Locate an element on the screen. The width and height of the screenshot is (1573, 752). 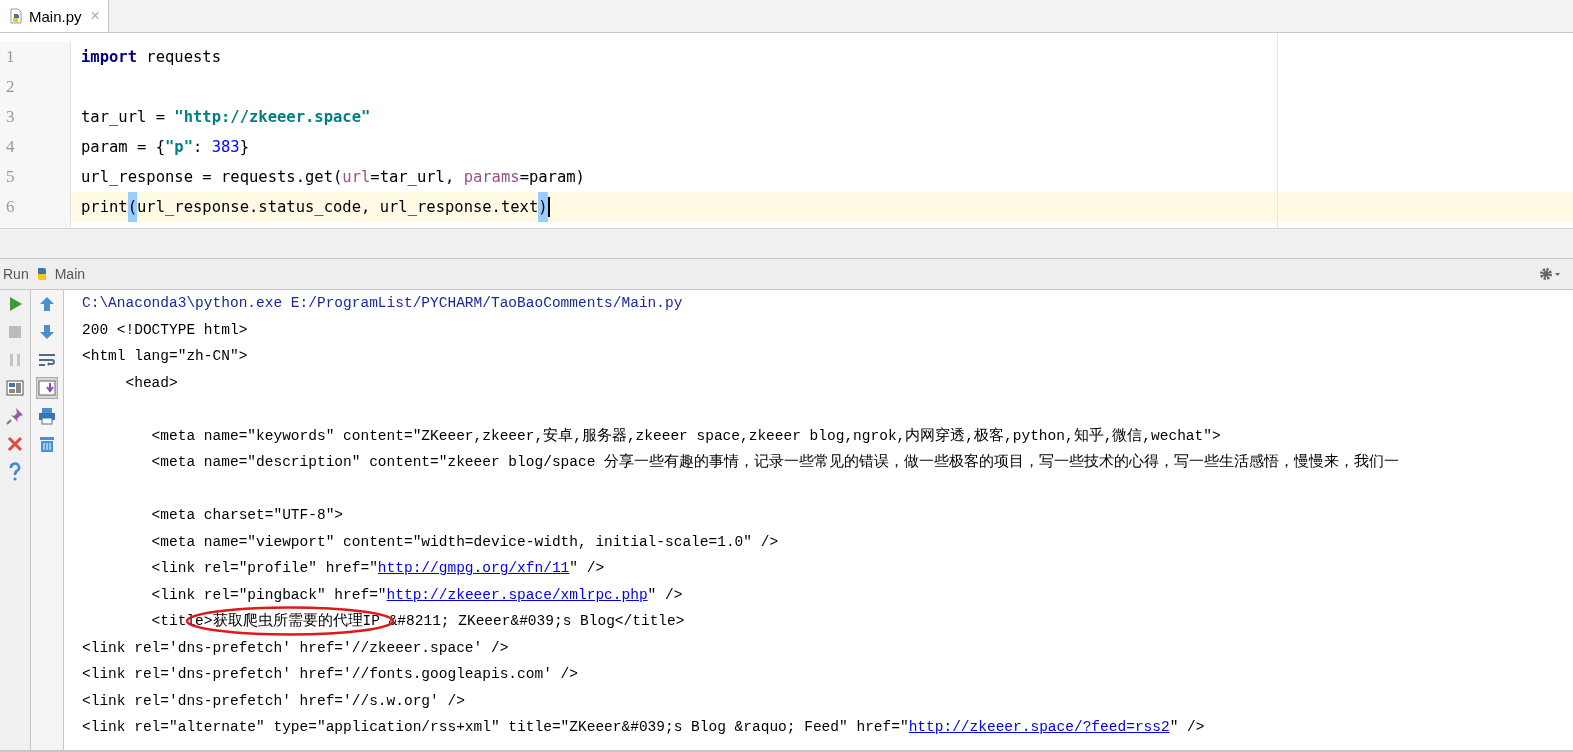
code-token: params is located at coordinates (491, 177).